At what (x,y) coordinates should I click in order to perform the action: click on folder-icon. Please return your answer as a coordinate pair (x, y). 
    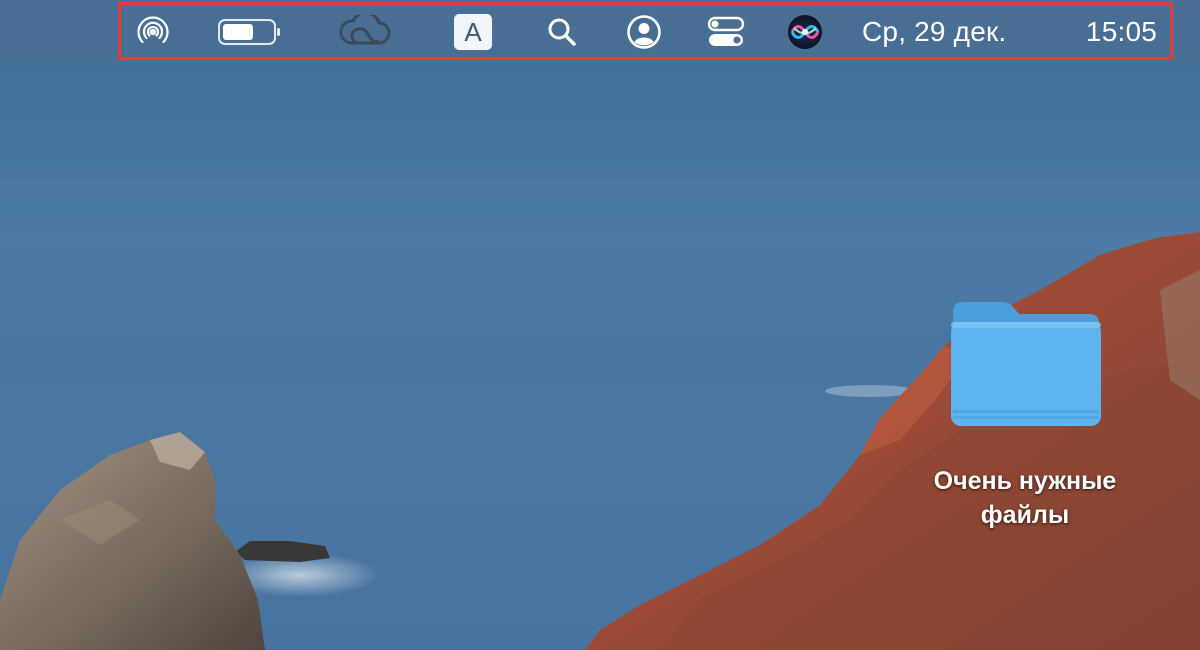
    Looking at the image, I should click on (1026, 364).